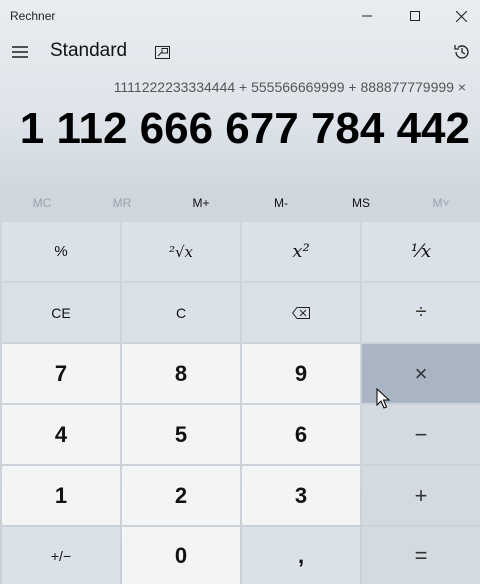 The height and width of the screenshot is (584, 480). I want to click on navigation-menu-button, so click(20, 52).